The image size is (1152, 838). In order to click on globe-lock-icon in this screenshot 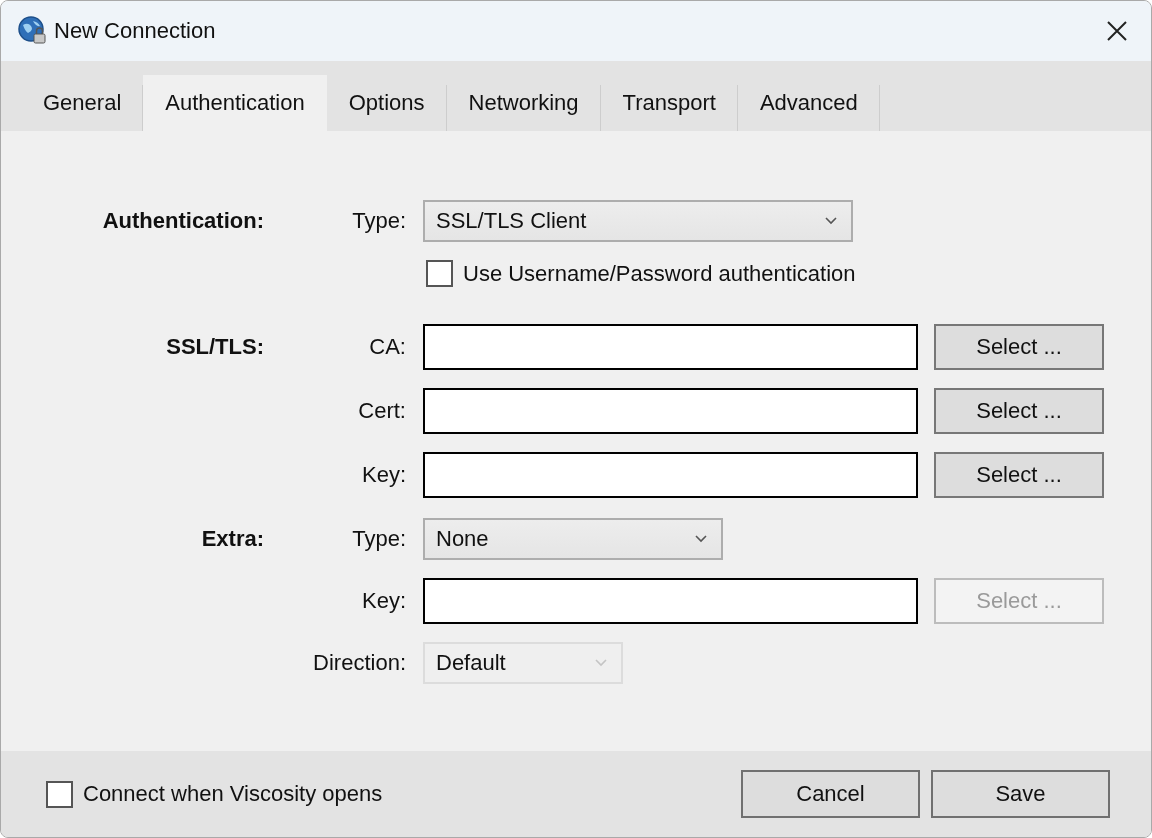, I will do `click(33, 31)`.